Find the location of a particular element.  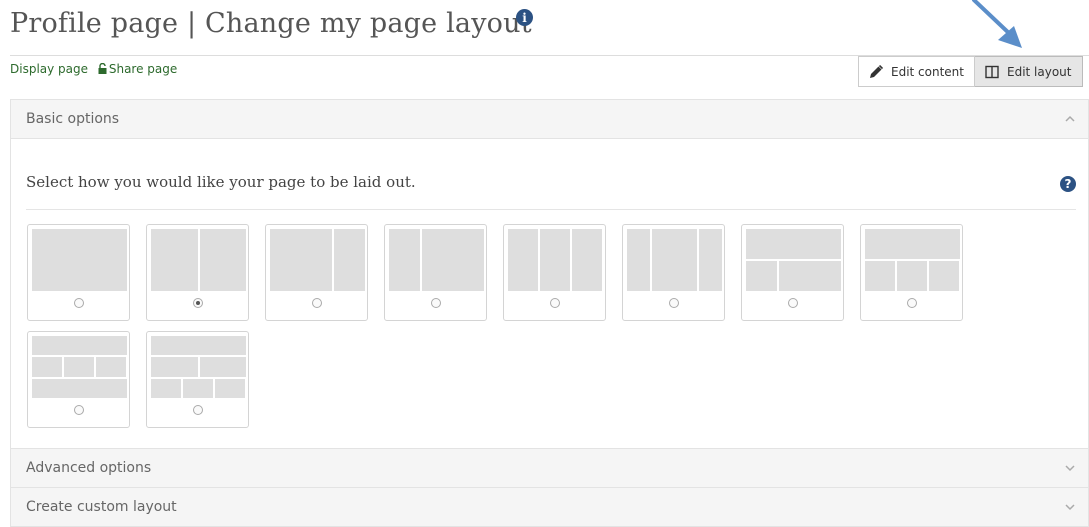

arrow-annotation is located at coordinates (997, 24).